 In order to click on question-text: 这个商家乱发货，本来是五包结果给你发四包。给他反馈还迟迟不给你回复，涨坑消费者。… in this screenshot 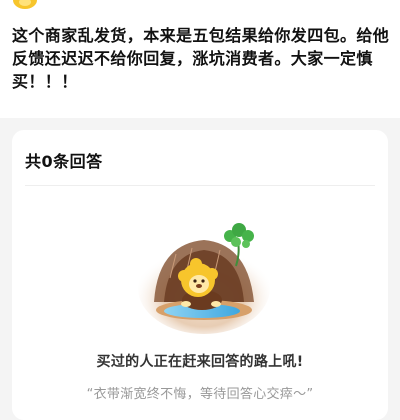, I will do `click(201, 58)`.